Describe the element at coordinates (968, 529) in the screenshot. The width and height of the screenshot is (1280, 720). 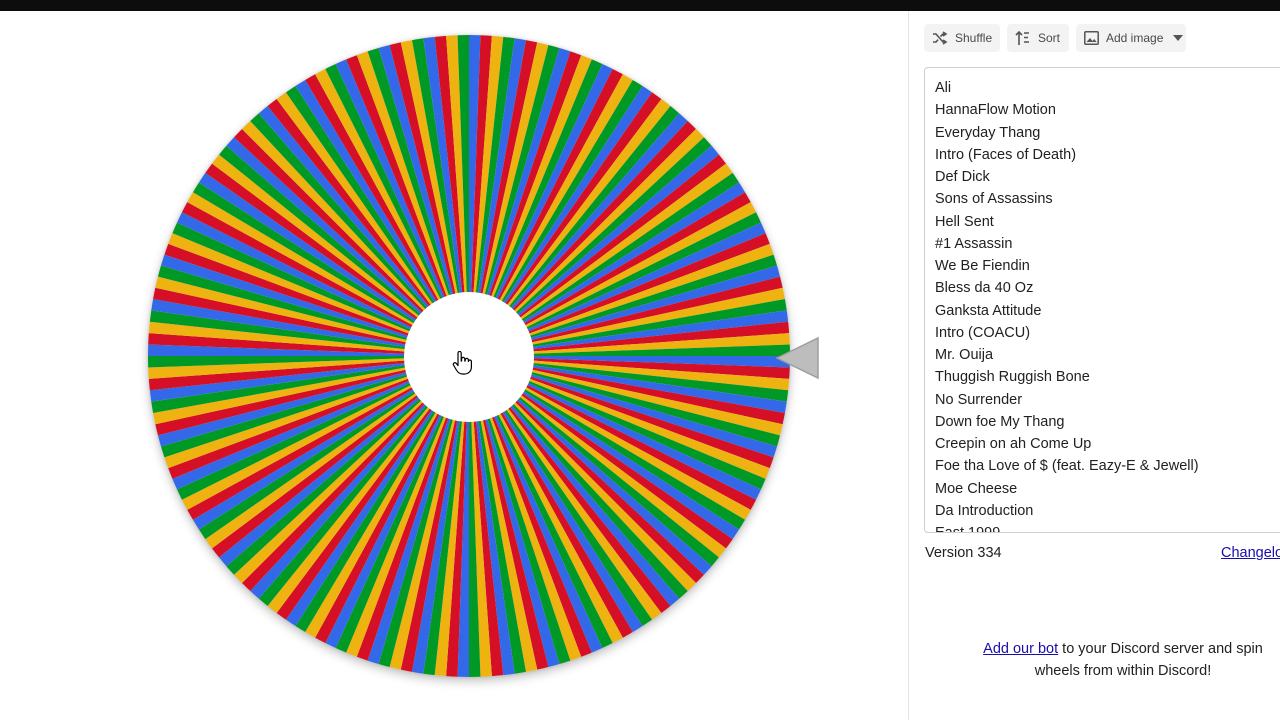
I see `entry-item: East 1999` at that location.